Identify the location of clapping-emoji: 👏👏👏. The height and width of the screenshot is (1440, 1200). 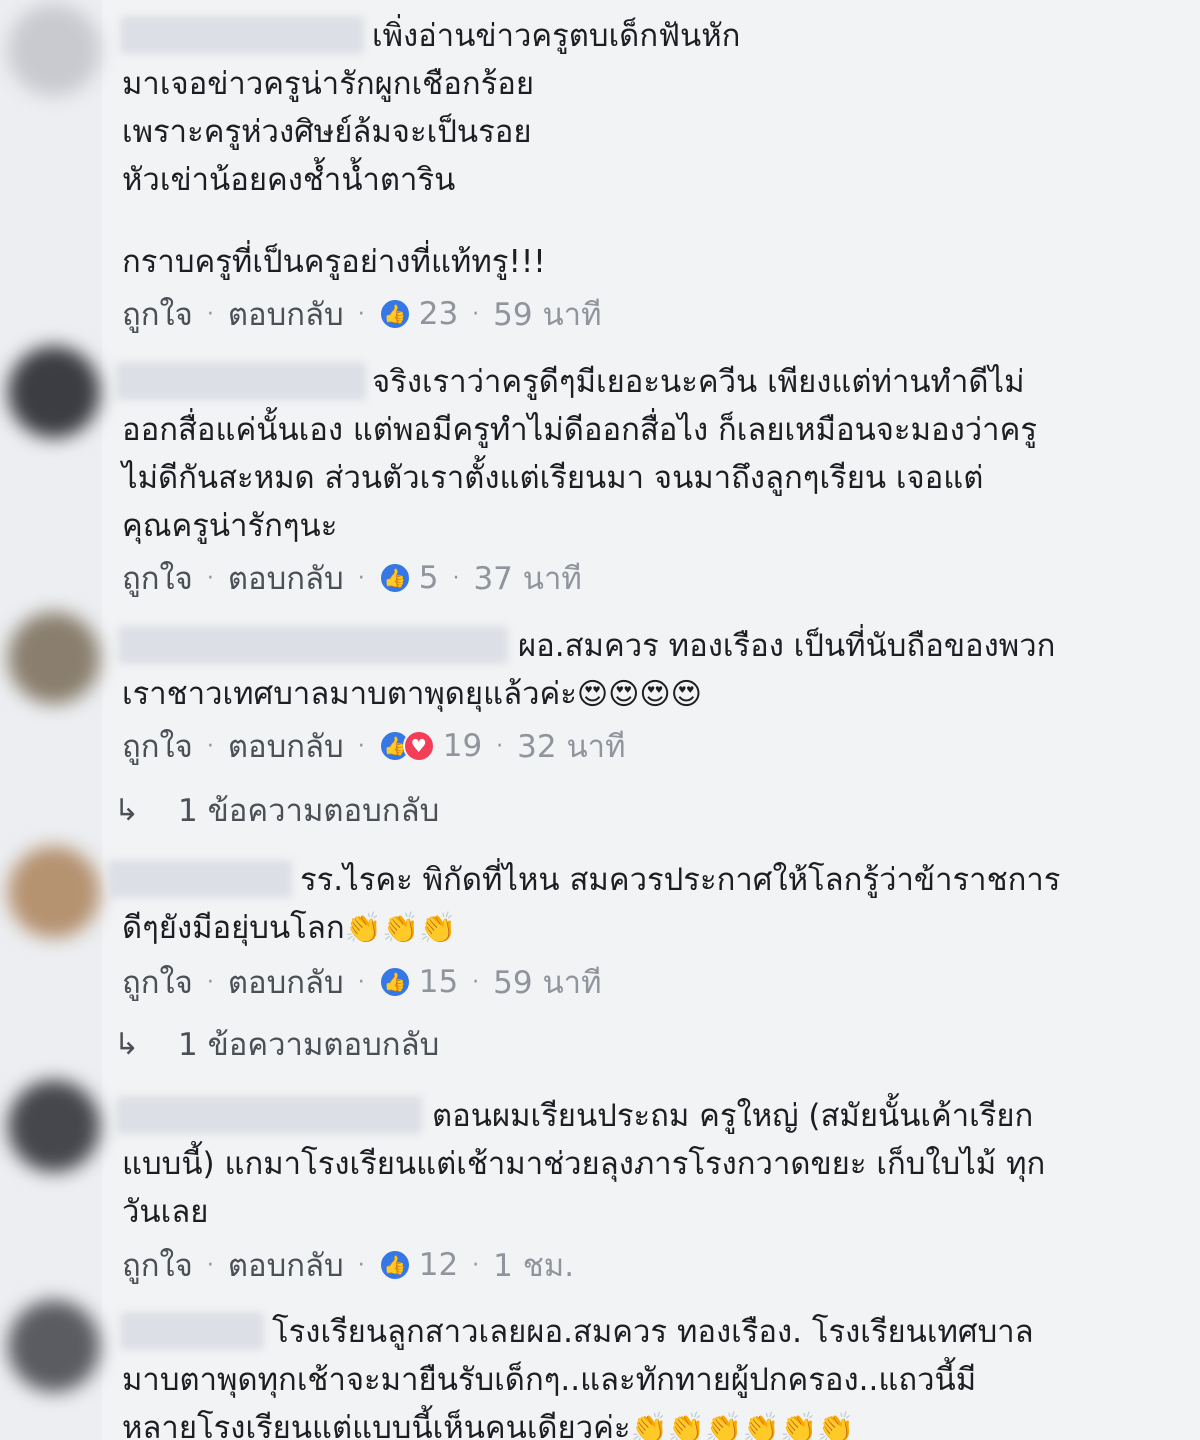
(400, 928).